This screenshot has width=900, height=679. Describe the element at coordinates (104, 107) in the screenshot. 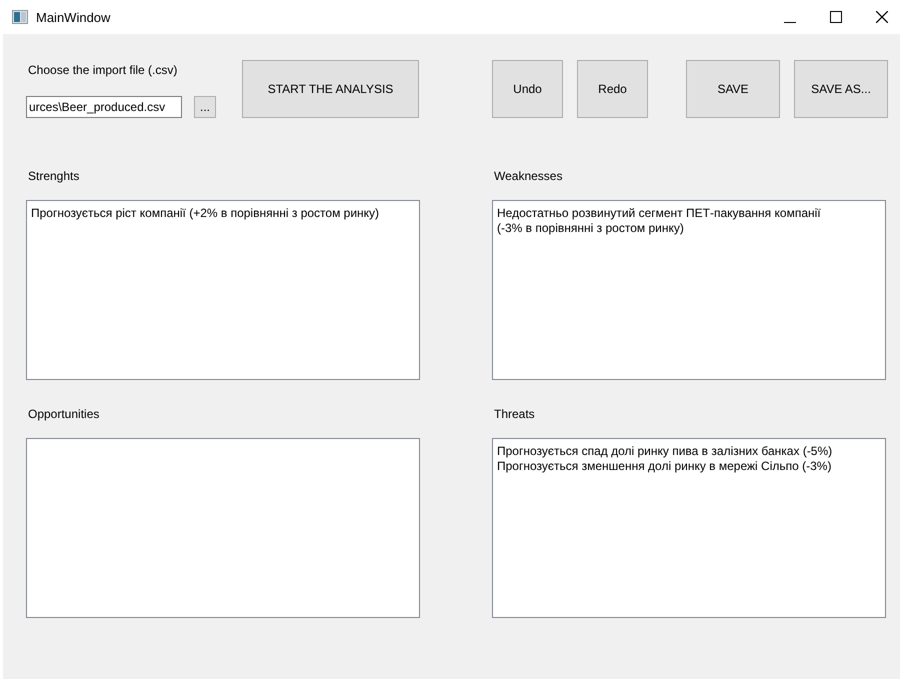

I see `file-path-field: urces\Beer_produced.csv` at that location.